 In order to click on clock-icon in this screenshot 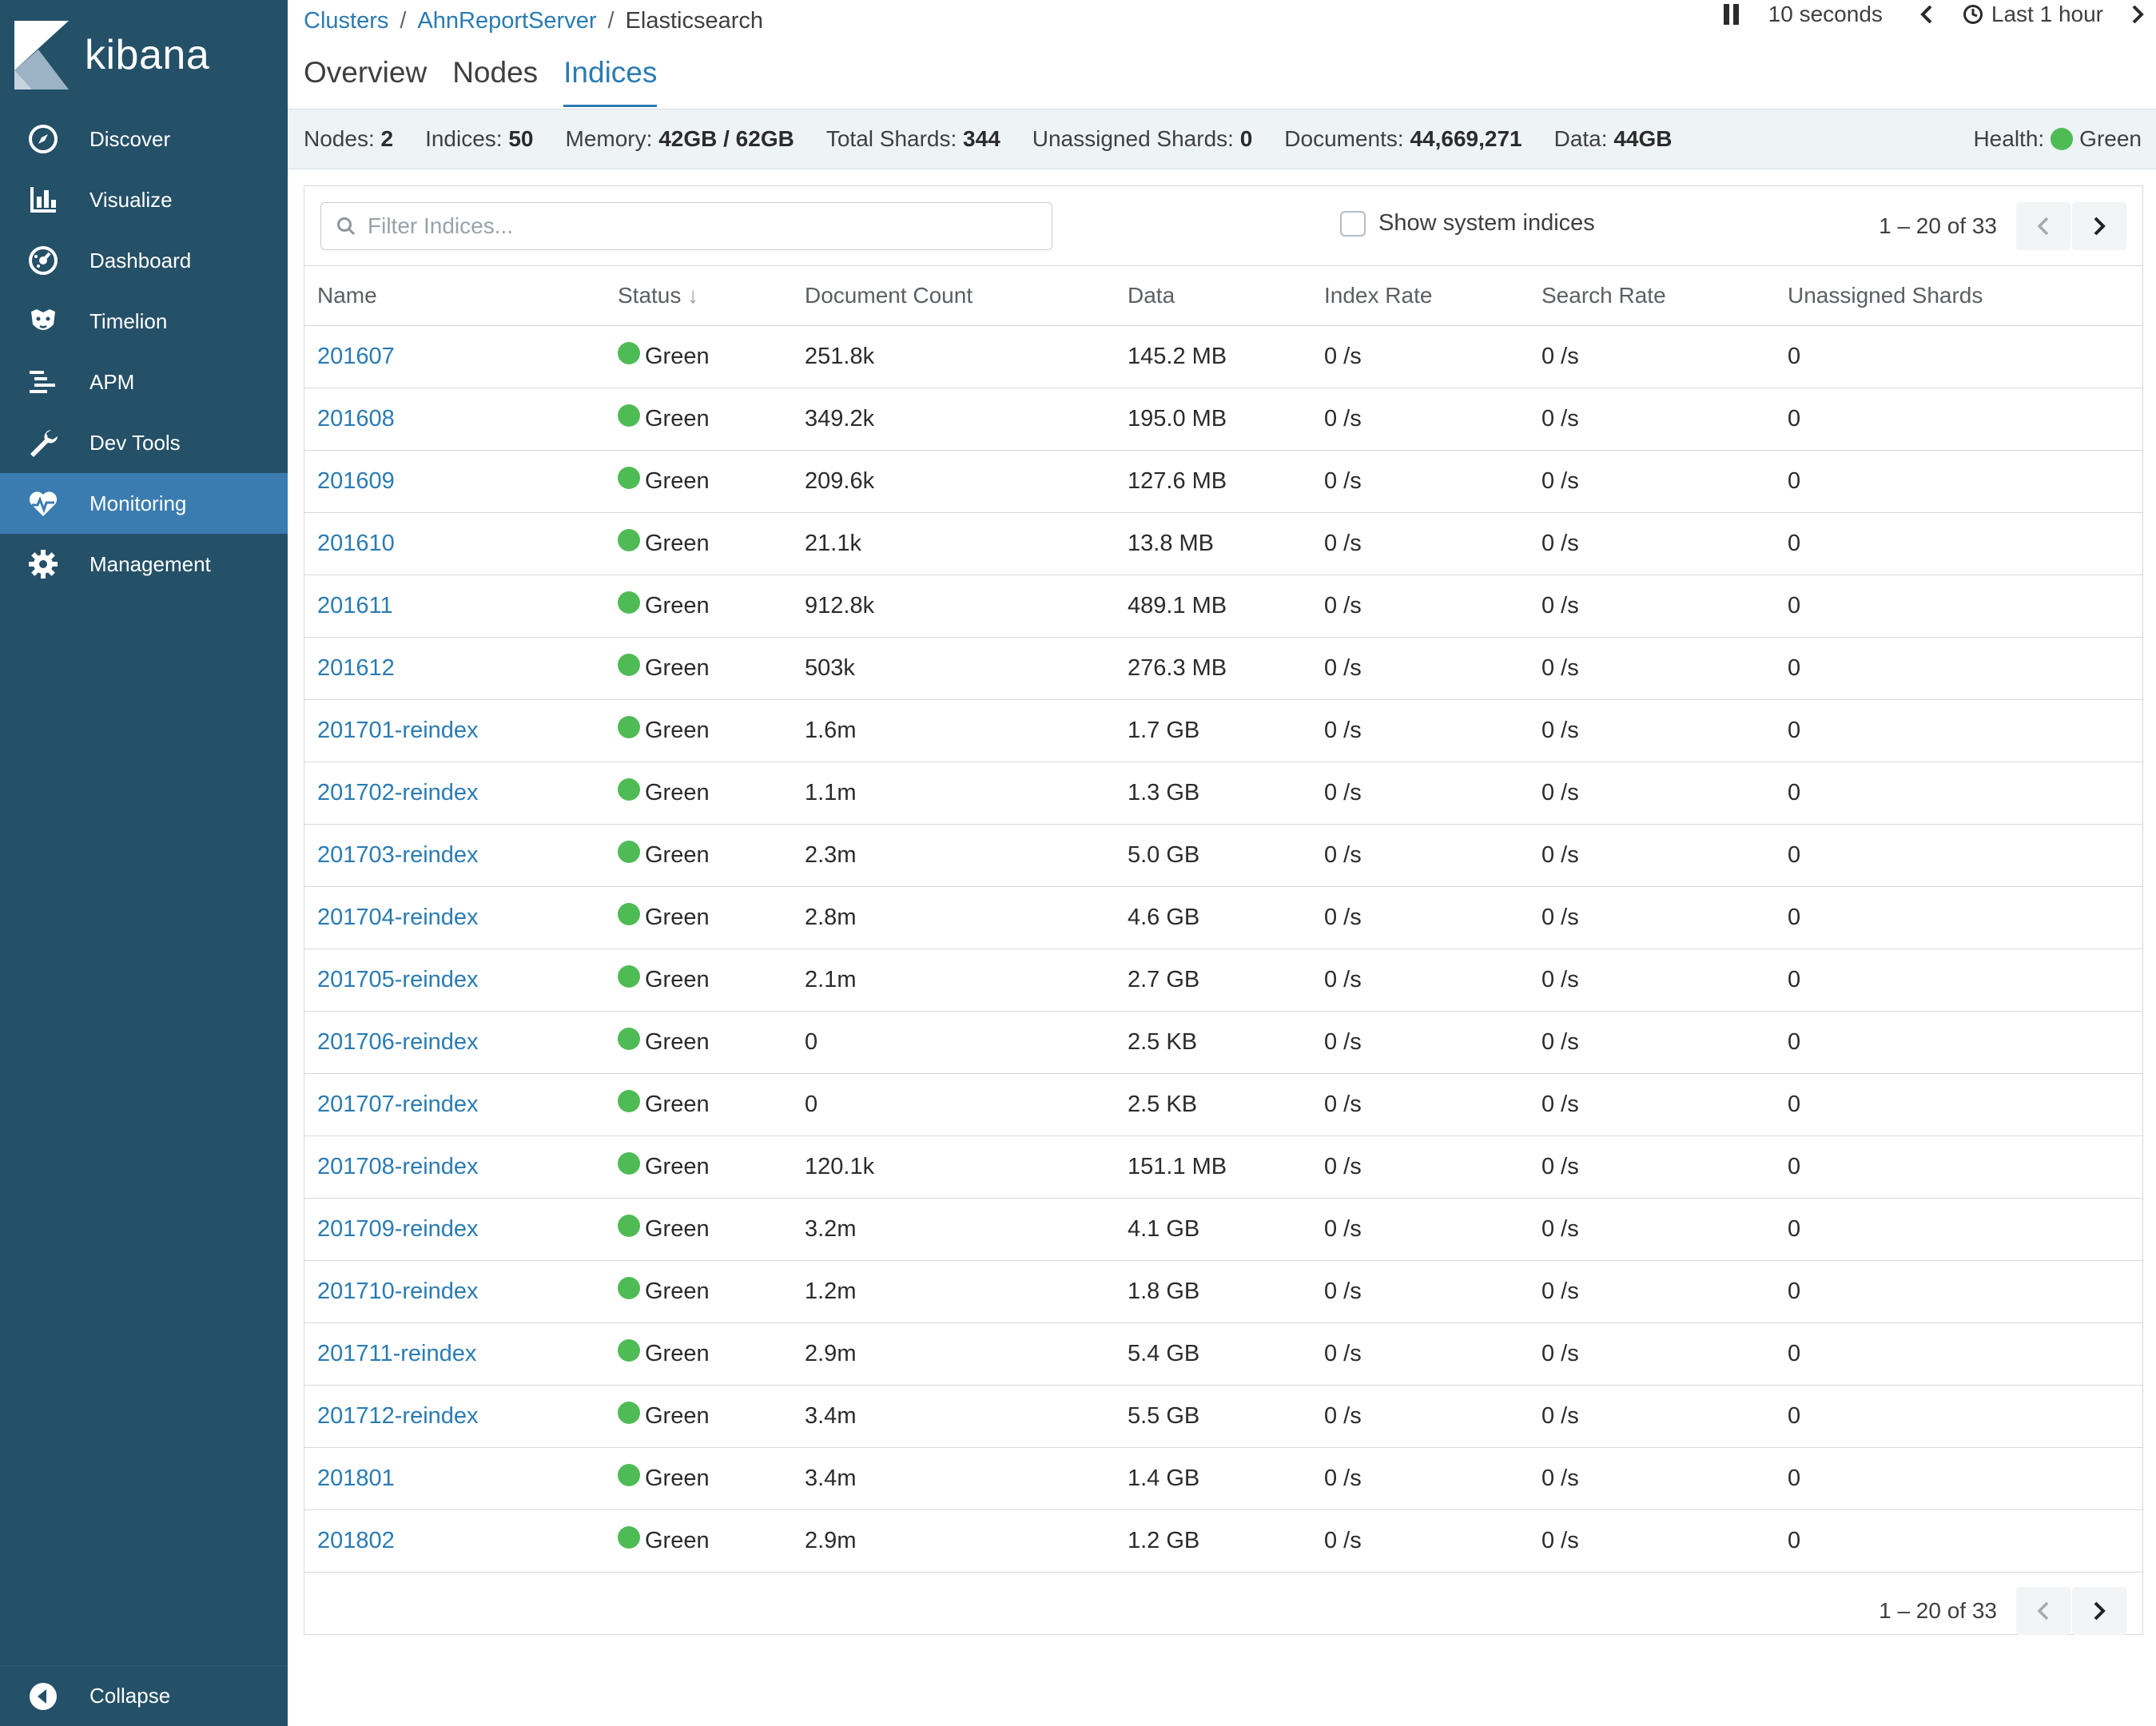, I will do `click(1973, 14)`.